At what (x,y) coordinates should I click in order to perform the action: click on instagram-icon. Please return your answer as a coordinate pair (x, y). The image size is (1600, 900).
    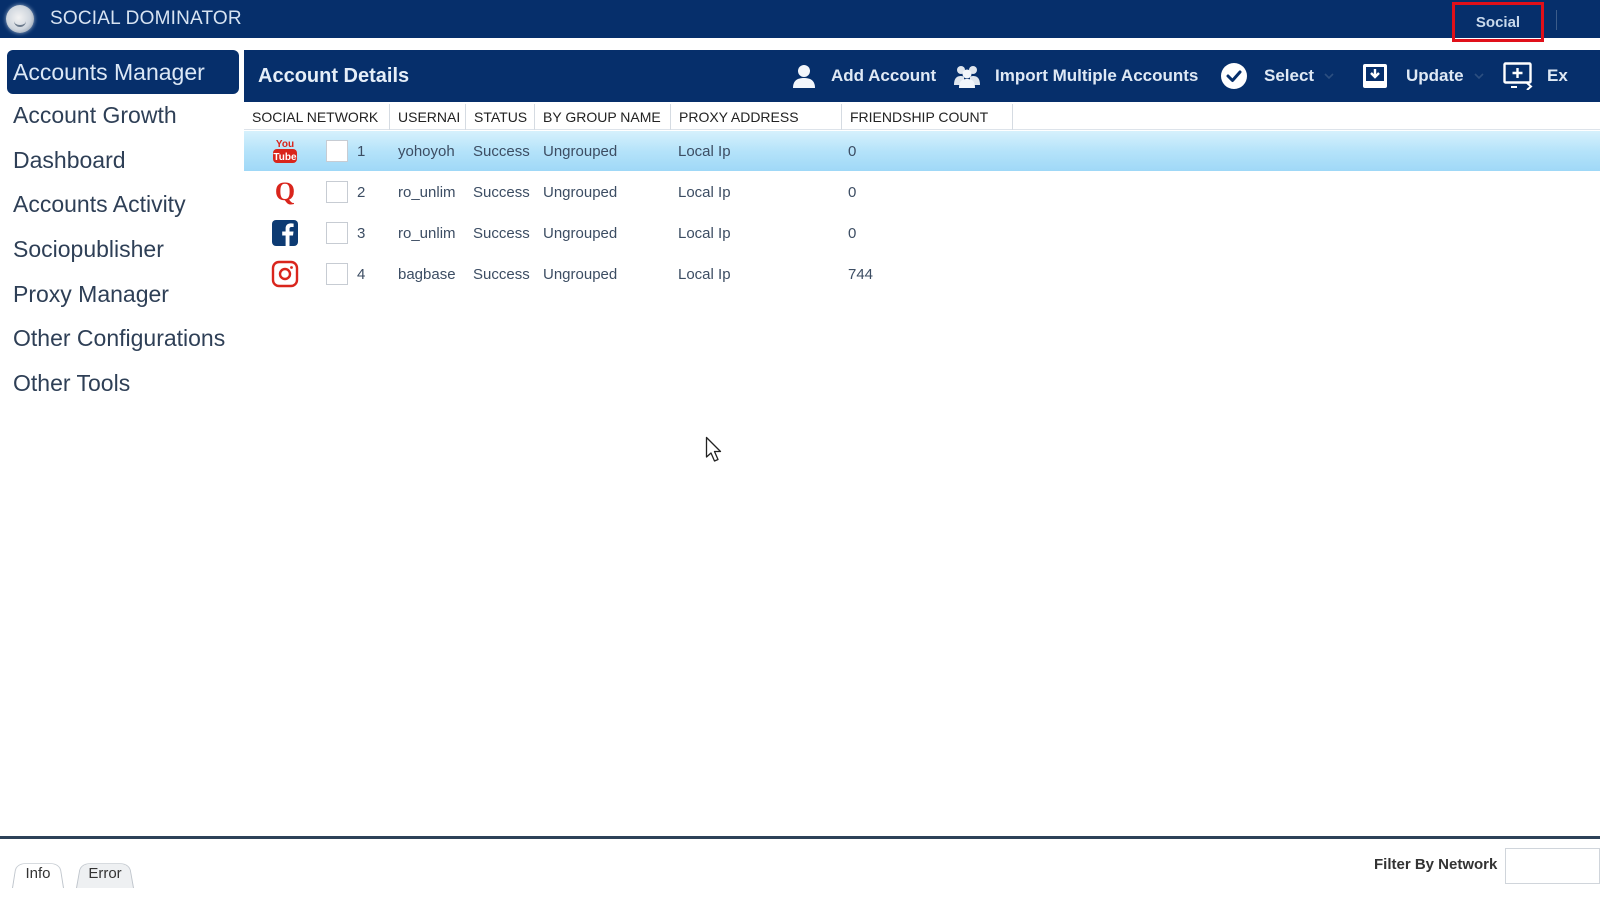
    Looking at the image, I should click on (285, 274).